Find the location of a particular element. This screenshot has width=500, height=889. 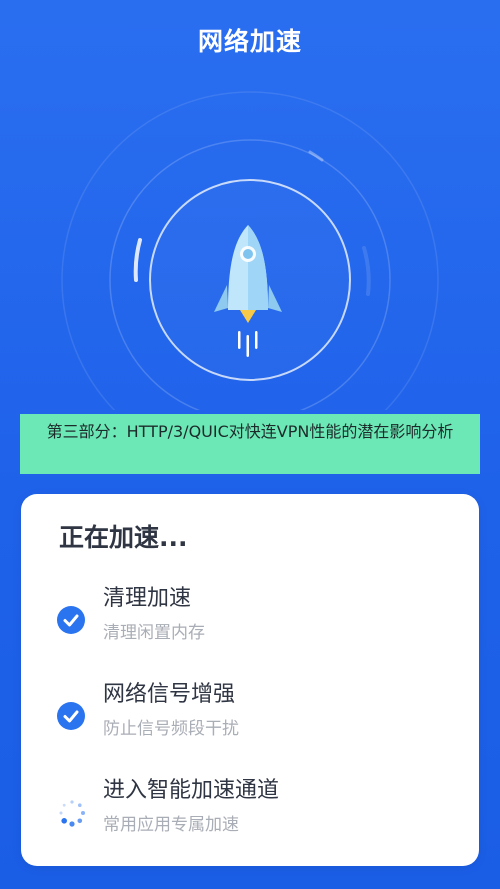

step-smart-channel: 进入智能加速通道 常用应用专属加速 is located at coordinates (250, 812).